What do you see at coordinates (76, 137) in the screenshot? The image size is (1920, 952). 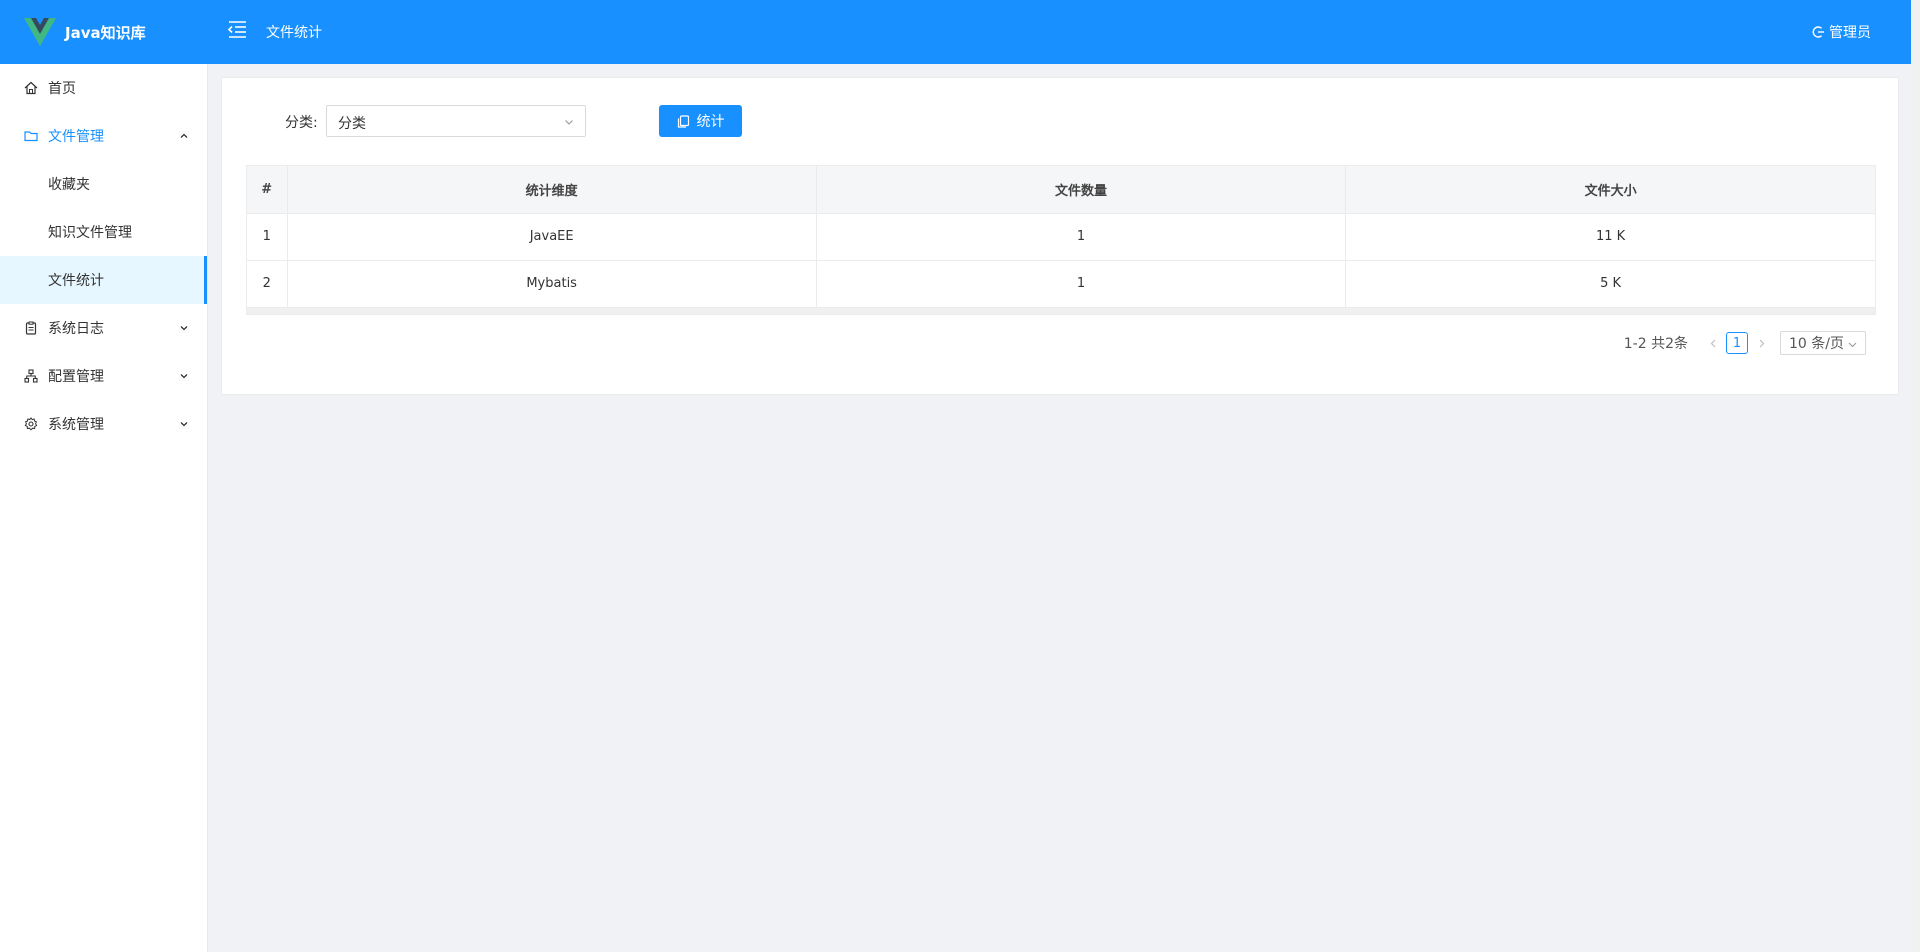 I see `sidebar-item-label: 文件管理` at bounding box center [76, 137].